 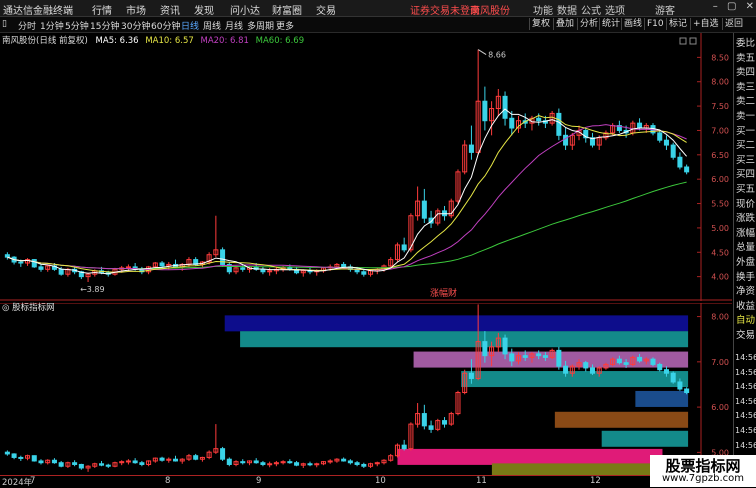 What do you see at coordinates (720, 57) in the screenshot?
I see `price-tick-label: 8.50` at bounding box center [720, 57].